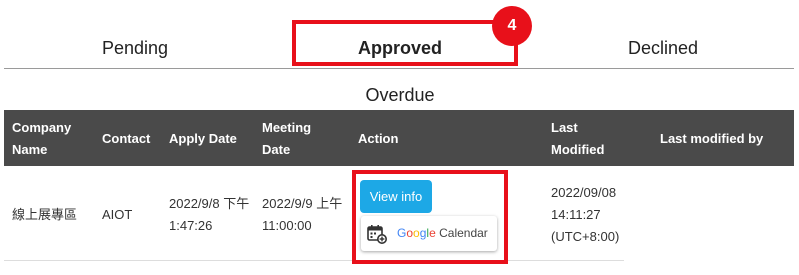 This screenshot has height=275, width=799. I want to click on cell-apply-date: 2022/9/8 下午1:47:26, so click(209, 214).